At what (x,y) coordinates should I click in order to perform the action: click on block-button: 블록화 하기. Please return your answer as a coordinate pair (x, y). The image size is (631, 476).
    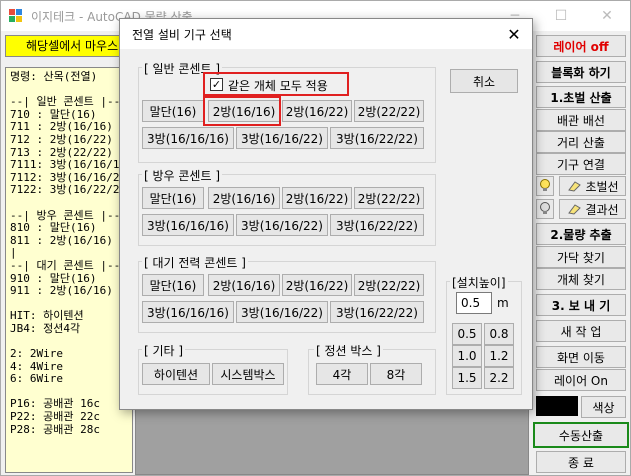
    Looking at the image, I should click on (581, 72).